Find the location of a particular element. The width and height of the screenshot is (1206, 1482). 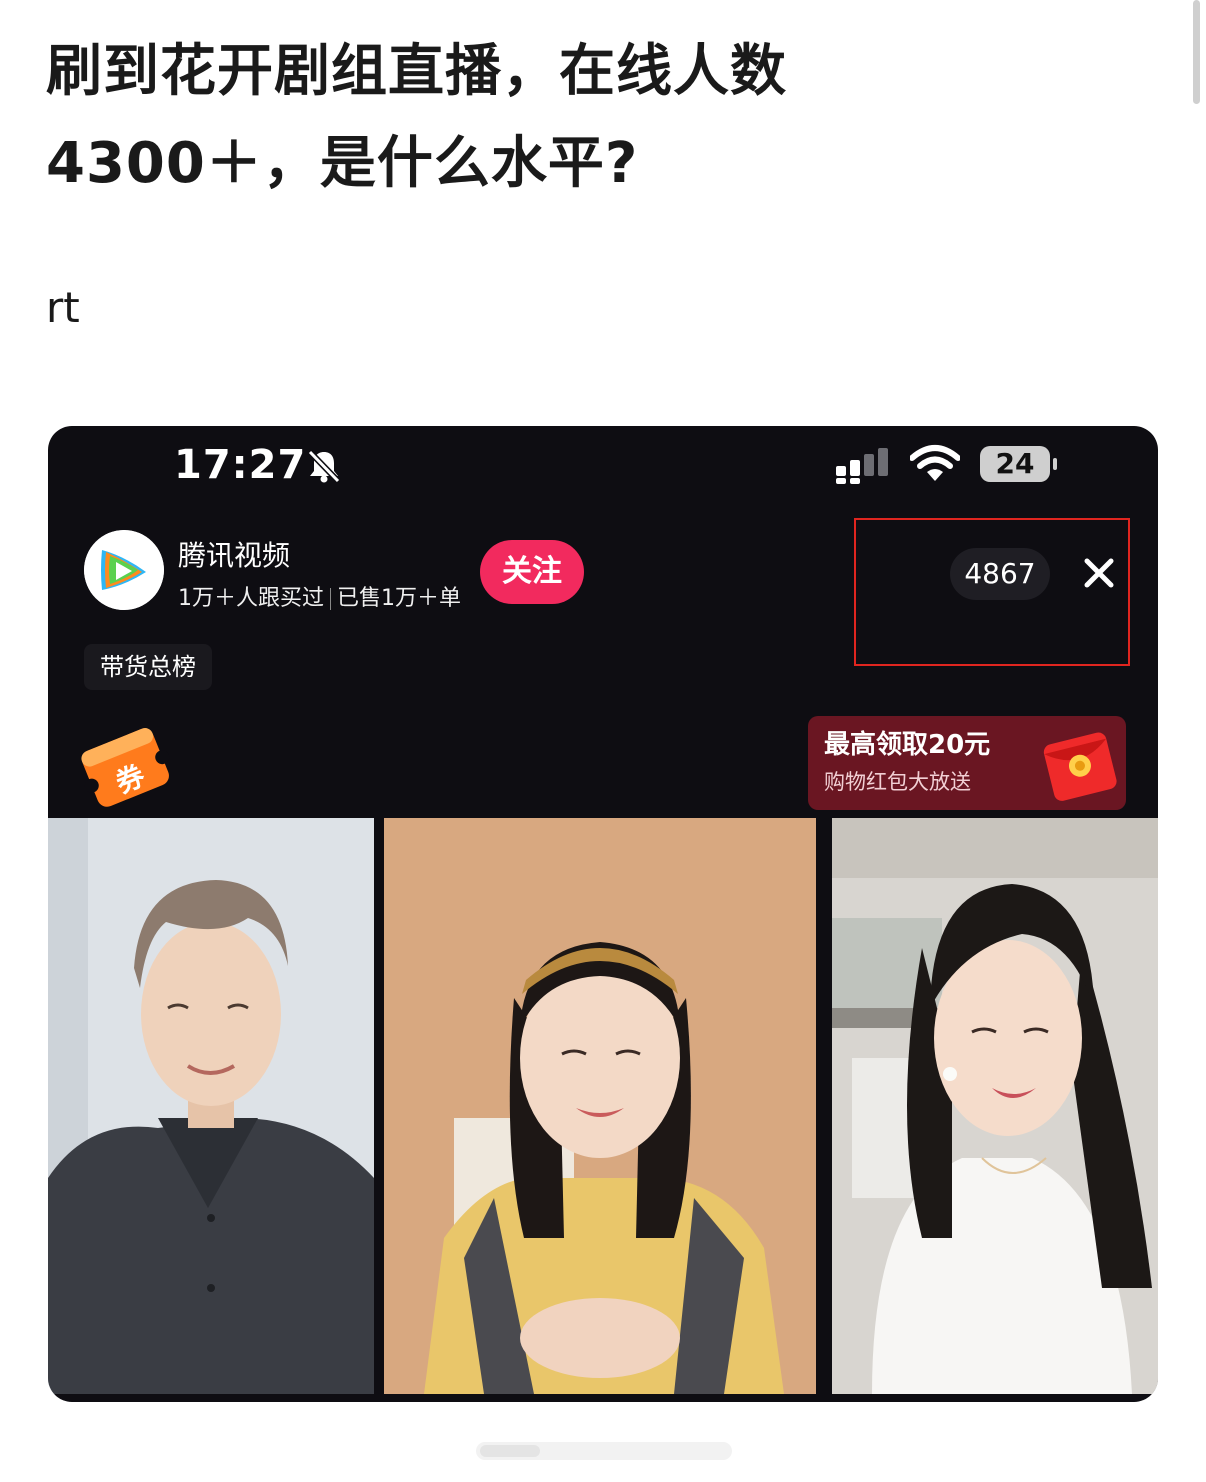

wifi-icon is located at coordinates (935, 463).